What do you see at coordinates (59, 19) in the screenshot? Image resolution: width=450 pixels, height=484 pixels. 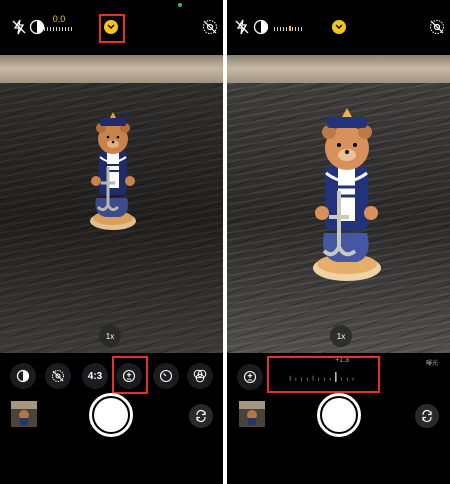 I see `exposure-value: 0.0` at bounding box center [59, 19].